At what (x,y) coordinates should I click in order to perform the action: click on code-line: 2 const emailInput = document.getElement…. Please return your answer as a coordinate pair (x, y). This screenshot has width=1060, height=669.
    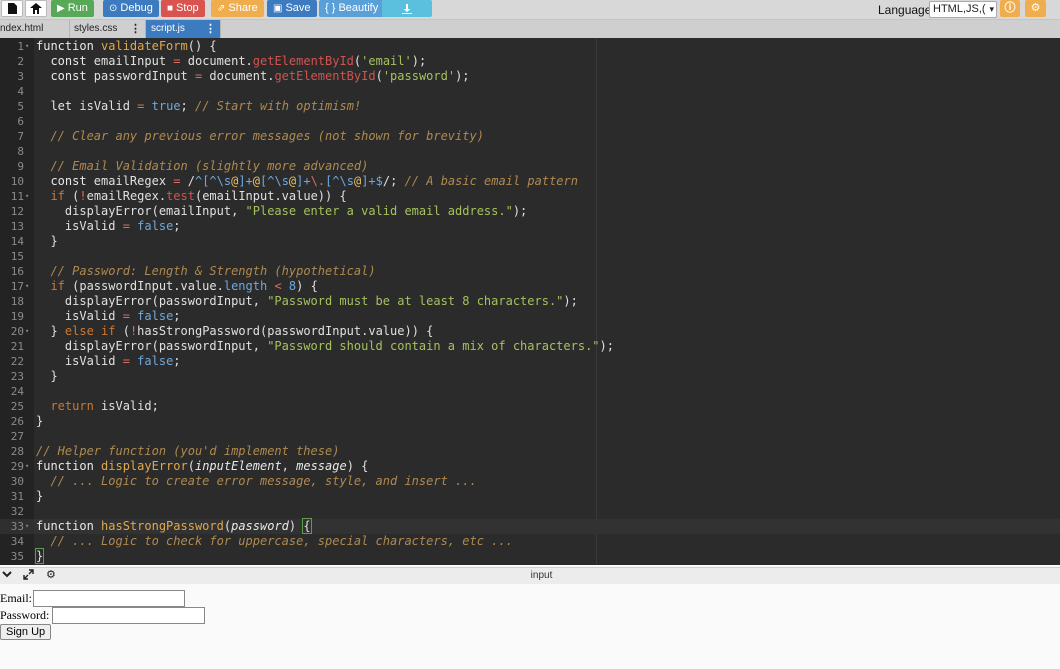
    Looking at the image, I should click on (530, 61).